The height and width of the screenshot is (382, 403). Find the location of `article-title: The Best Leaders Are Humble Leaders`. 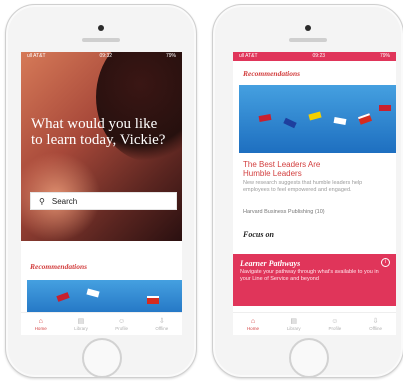

article-title: The Best Leaders Are Humble Leaders is located at coordinates (290, 169).